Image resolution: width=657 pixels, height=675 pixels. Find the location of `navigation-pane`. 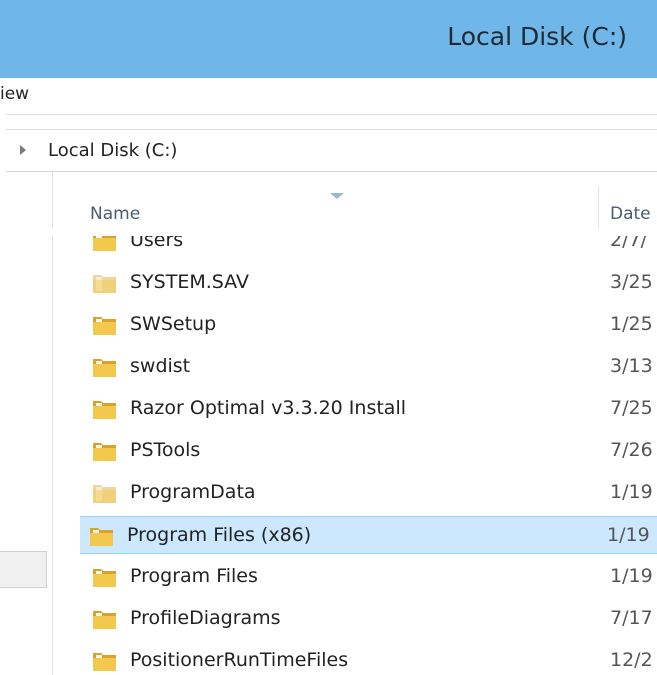

navigation-pane is located at coordinates (26, 423).